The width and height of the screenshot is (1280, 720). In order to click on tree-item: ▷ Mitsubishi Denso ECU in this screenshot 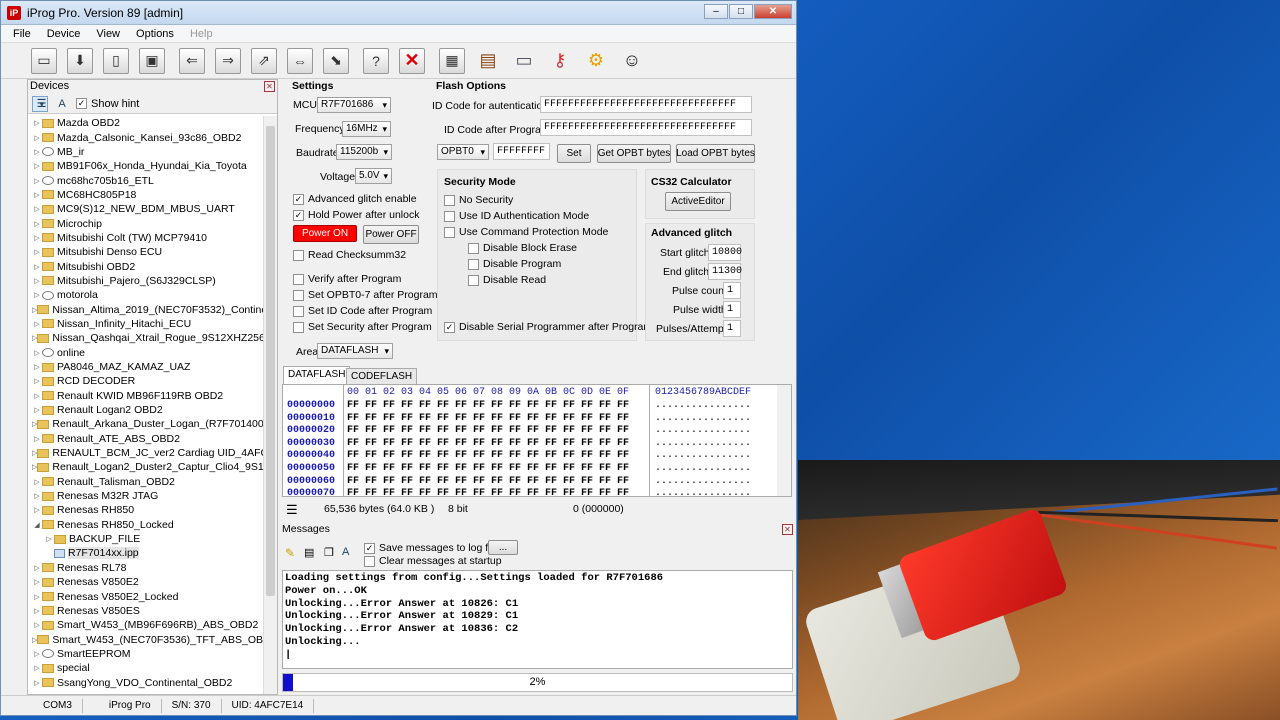, I will do `click(145, 252)`.